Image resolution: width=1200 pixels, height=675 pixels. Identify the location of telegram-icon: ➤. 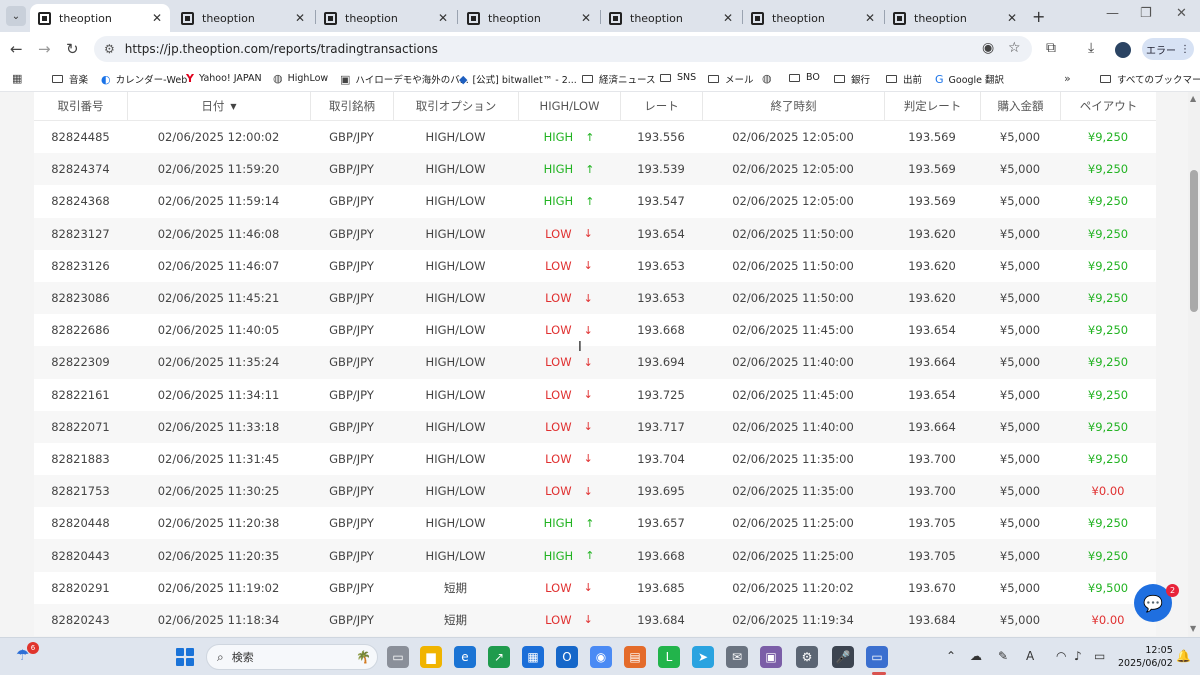
(703, 657).